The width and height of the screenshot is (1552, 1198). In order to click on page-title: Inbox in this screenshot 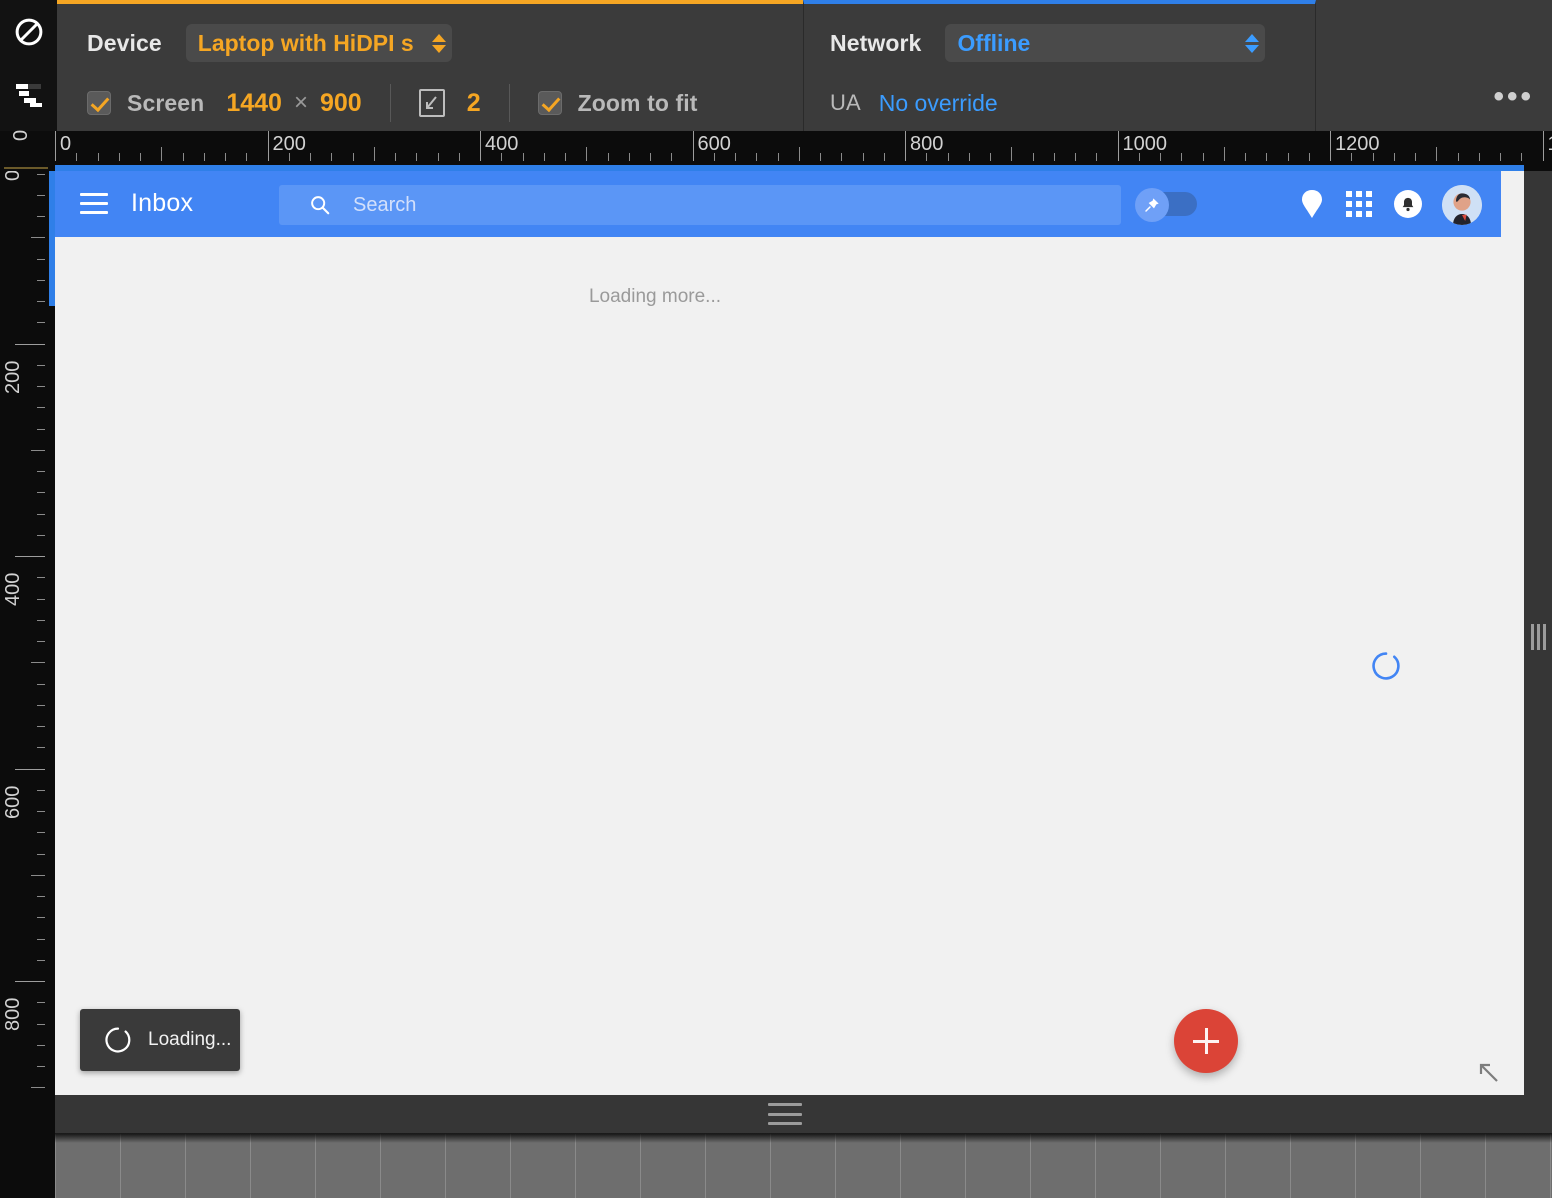, I will do `click(162, 203)`.